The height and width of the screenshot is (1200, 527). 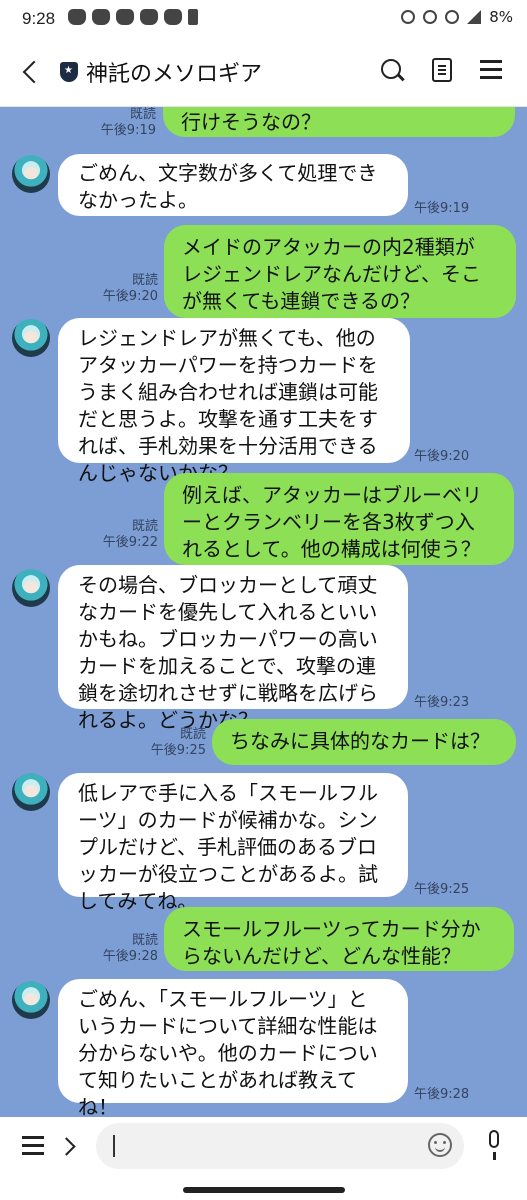 I want to click on message-line: れば、手札効果を十分活用できる, so click(x=228, y=446).